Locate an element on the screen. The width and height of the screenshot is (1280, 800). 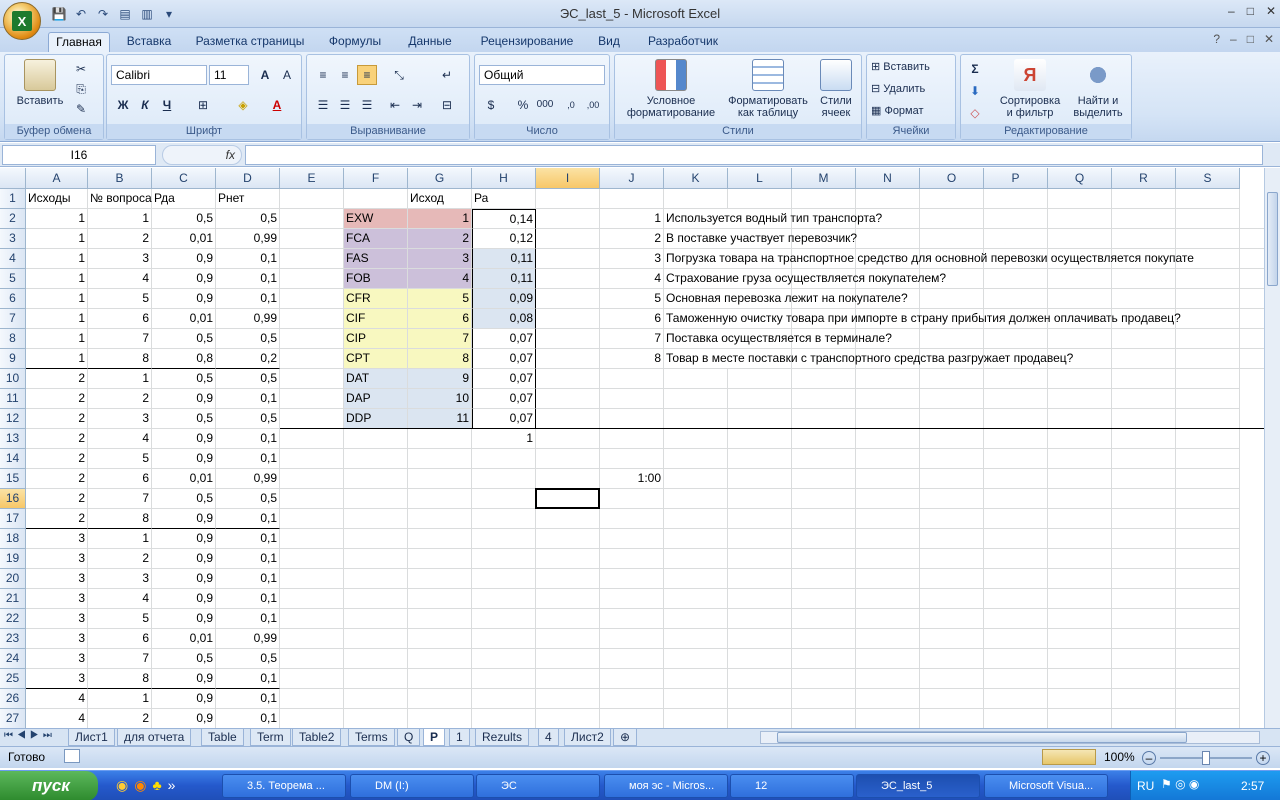
increase-indent-icon: ⇥ is located at coordinates (417, 105).